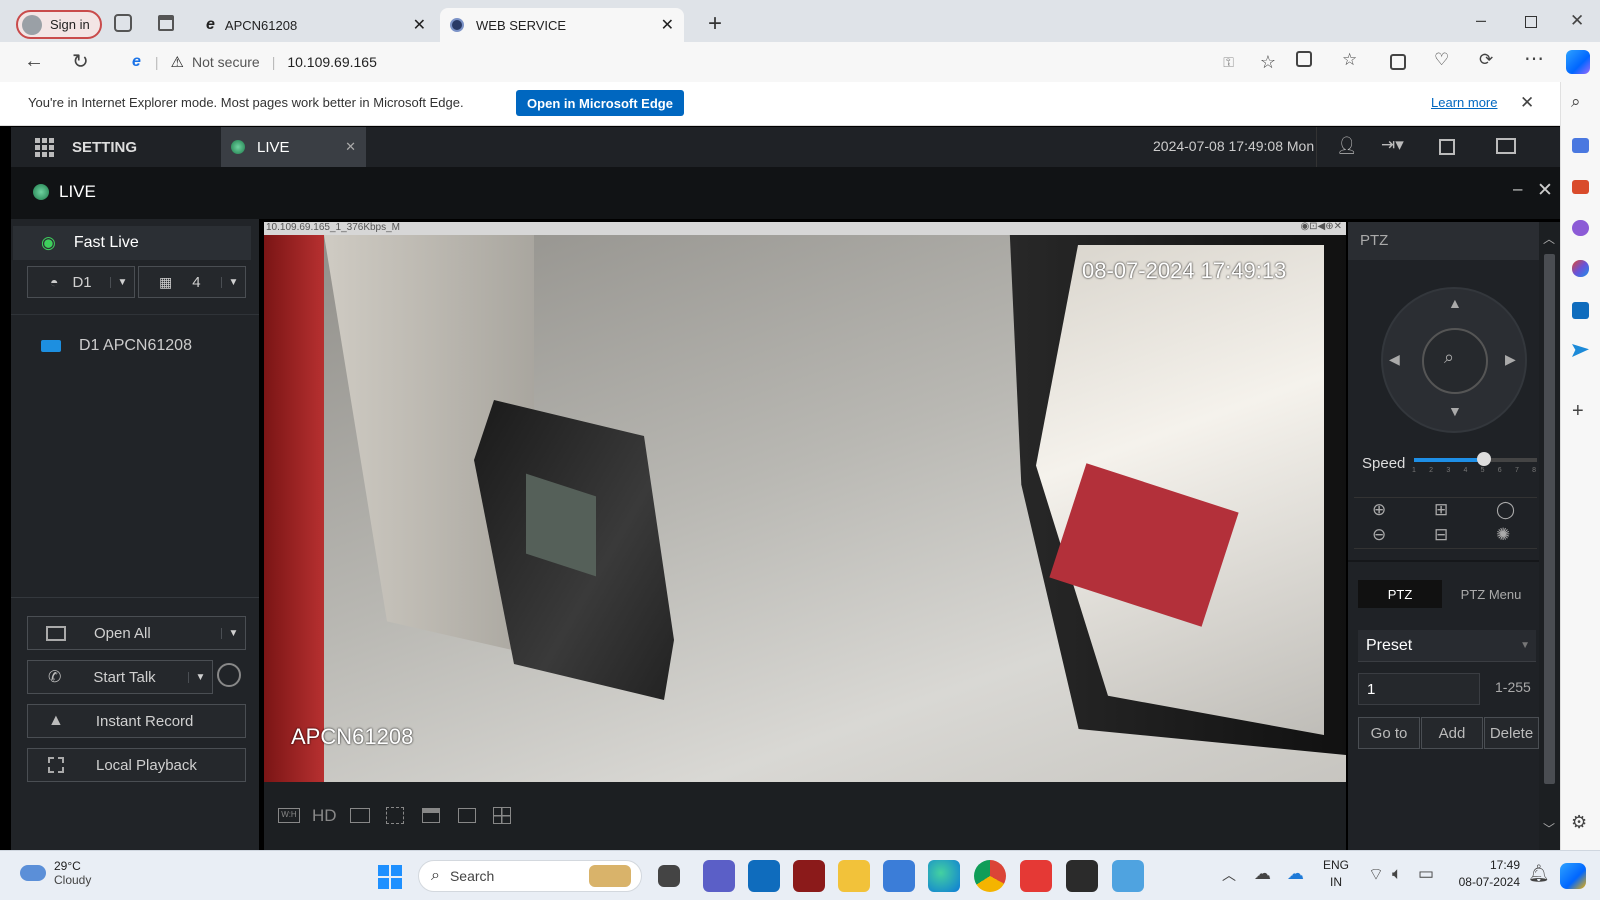  Describe the element at coordinates (1321, 227) in the screenshot. I see `video-window-controls-icon: ◉⊡◀⊕✕` at that location.